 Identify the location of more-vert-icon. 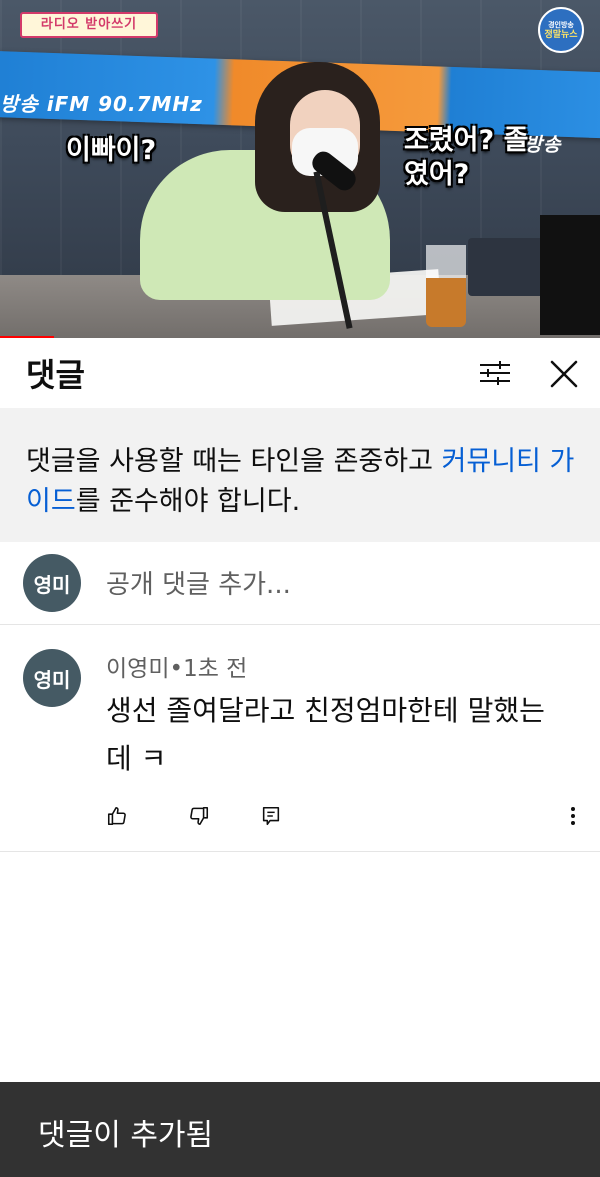
(573, 816).